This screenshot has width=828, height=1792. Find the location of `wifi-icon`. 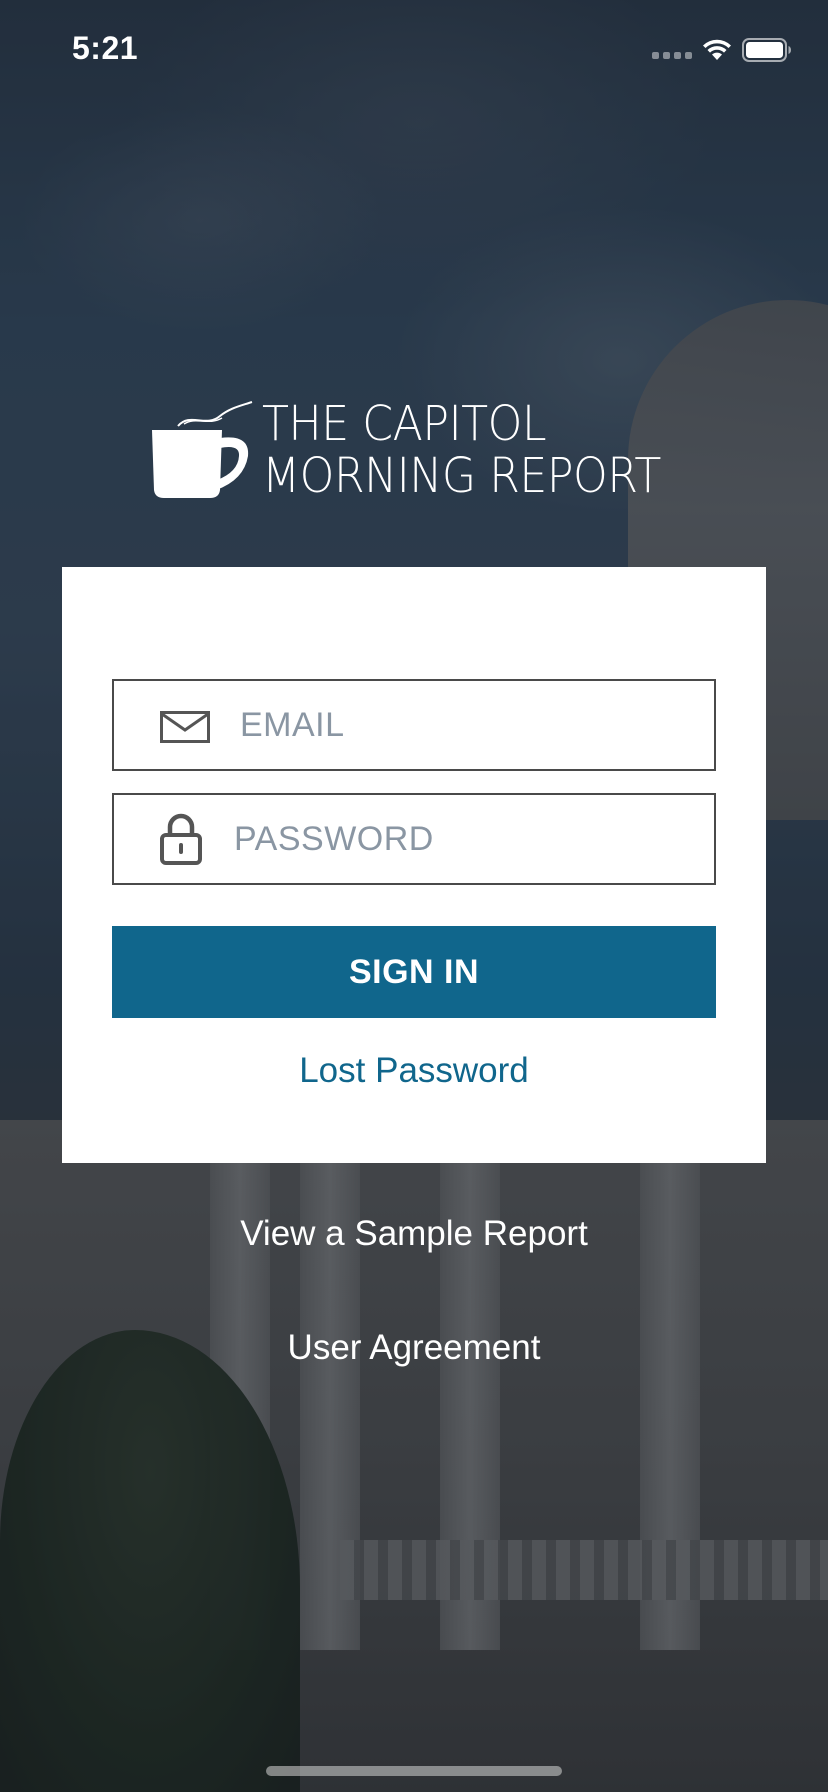

wifi-icon is located at coordinates (717, 49).